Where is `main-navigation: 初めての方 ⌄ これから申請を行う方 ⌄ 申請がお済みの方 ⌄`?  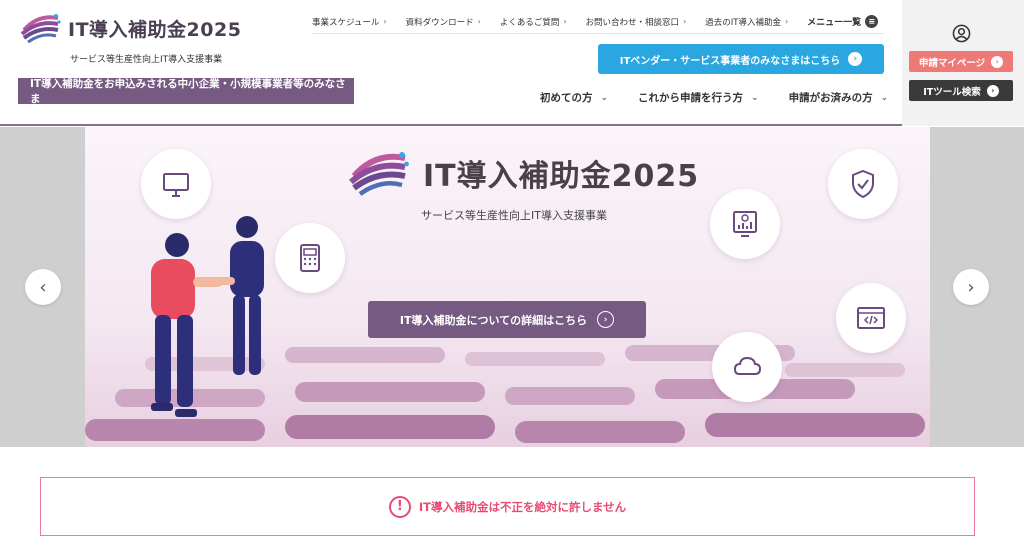 main-navigation: 初めての方 ⌄ これから申請を行う方 ⌄ 申請がお済みの方 ⌄ is located at coordinates (729, 97).